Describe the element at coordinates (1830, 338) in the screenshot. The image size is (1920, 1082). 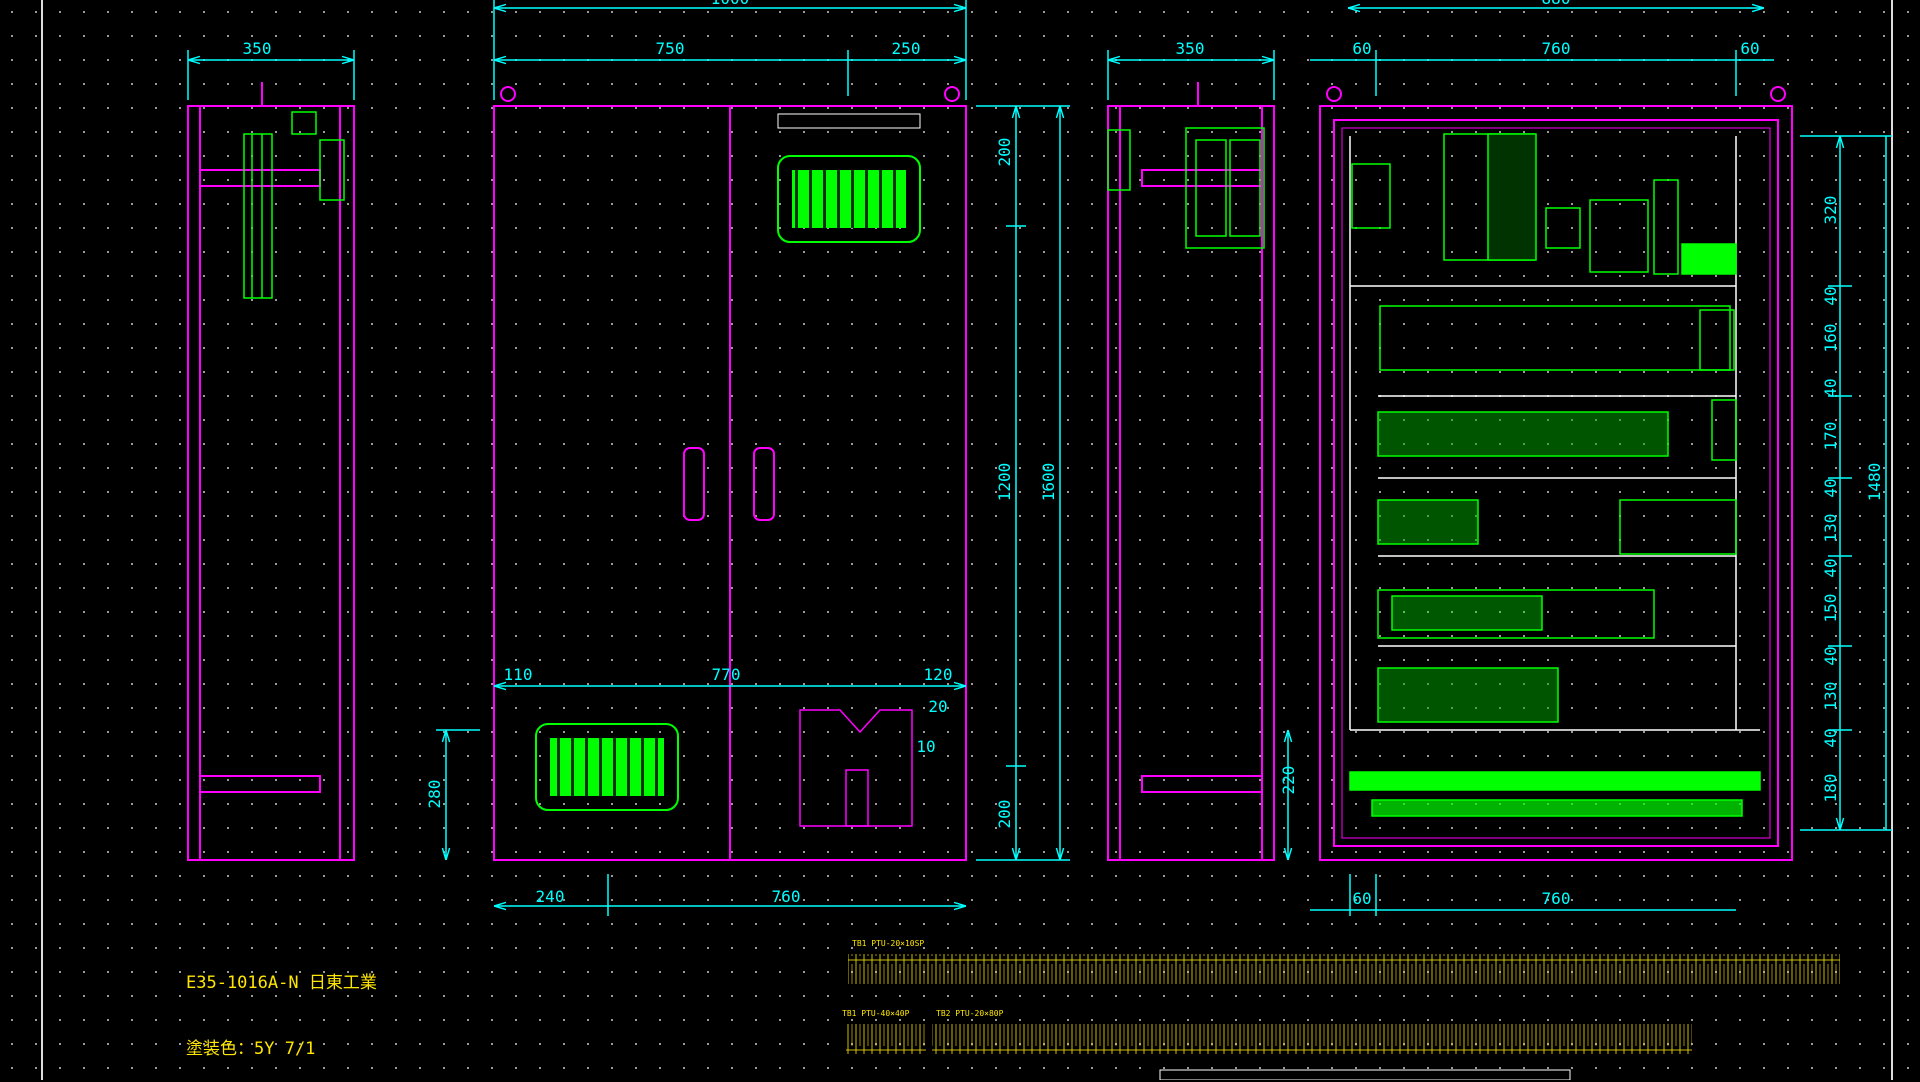
I see `dim-rail-160: 160` at that location.